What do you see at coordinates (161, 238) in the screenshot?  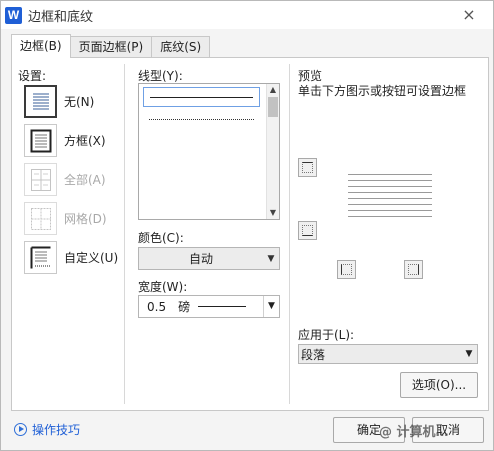 I see `color-label: 颜色(C):` at bounding box center [161, 238].